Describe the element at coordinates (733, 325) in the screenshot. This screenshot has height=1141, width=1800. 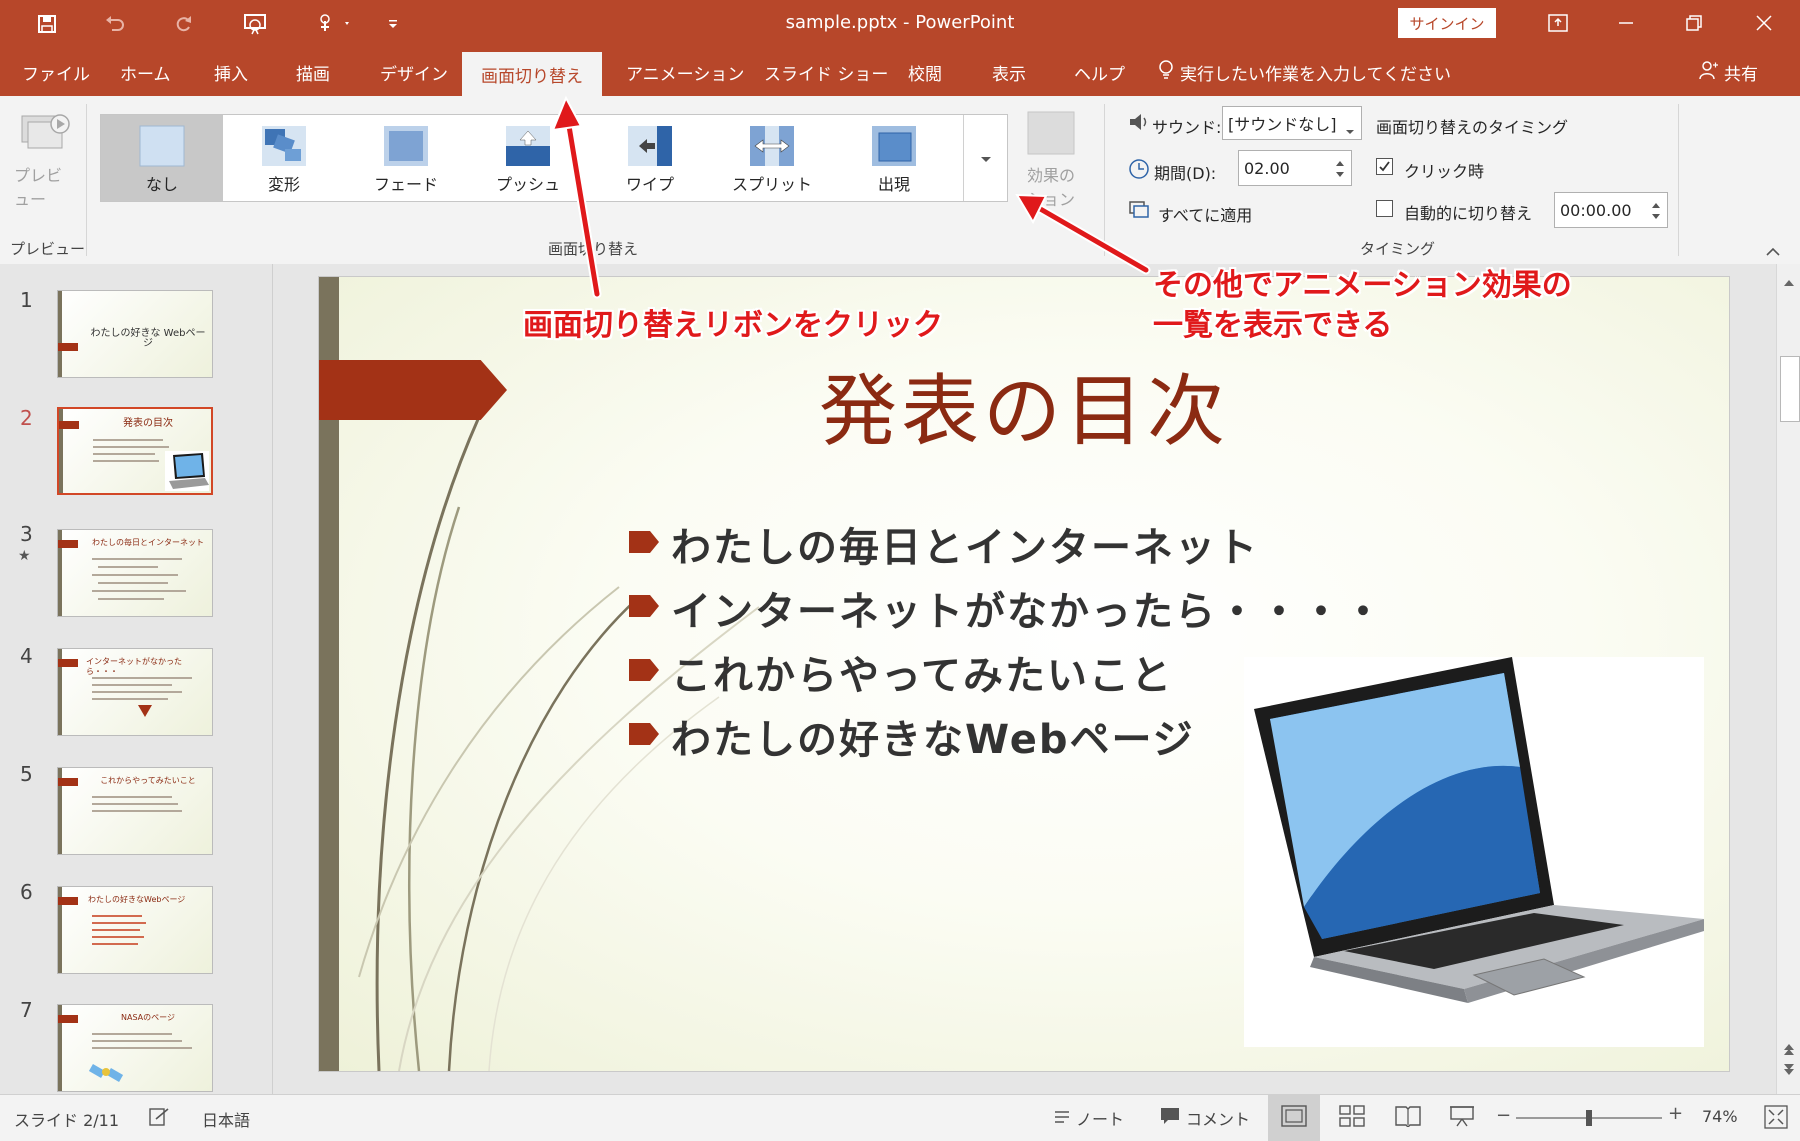
I see `annotation-ribbon-click: 画面切り替えリボンをクリック` at that location.